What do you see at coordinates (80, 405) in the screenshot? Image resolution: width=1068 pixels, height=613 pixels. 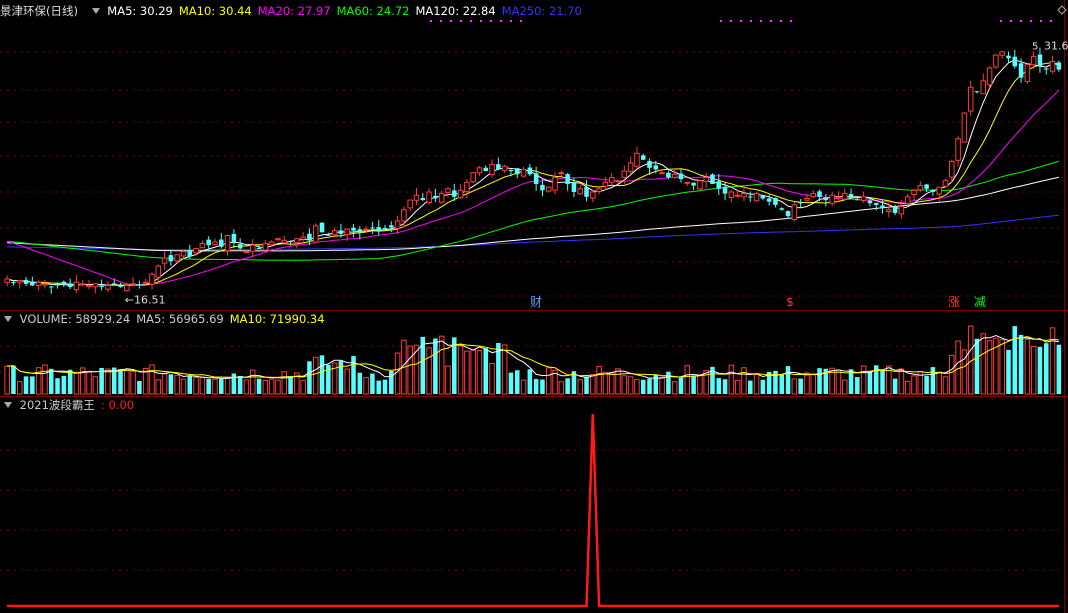 I see `indicator-legend: 2021波段霸王: 0.00` at bounding box center [80, 405].